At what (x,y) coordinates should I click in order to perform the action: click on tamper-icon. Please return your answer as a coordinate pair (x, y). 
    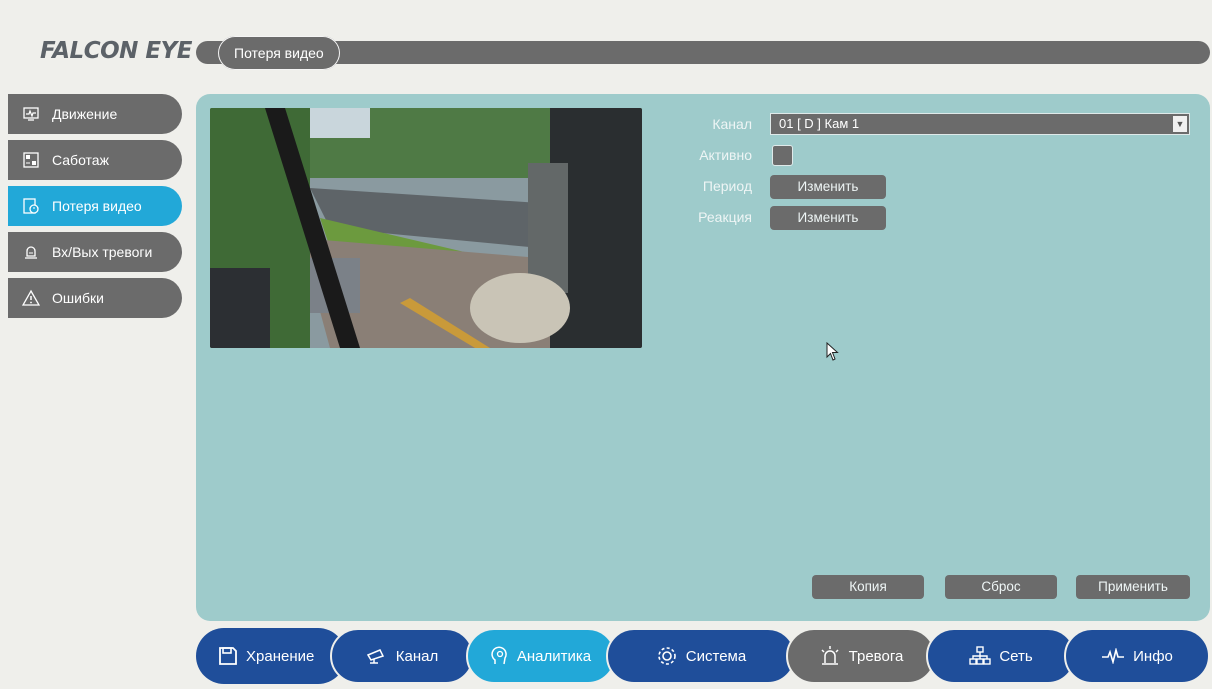
    Looking at the image, I should click on (31, 160).